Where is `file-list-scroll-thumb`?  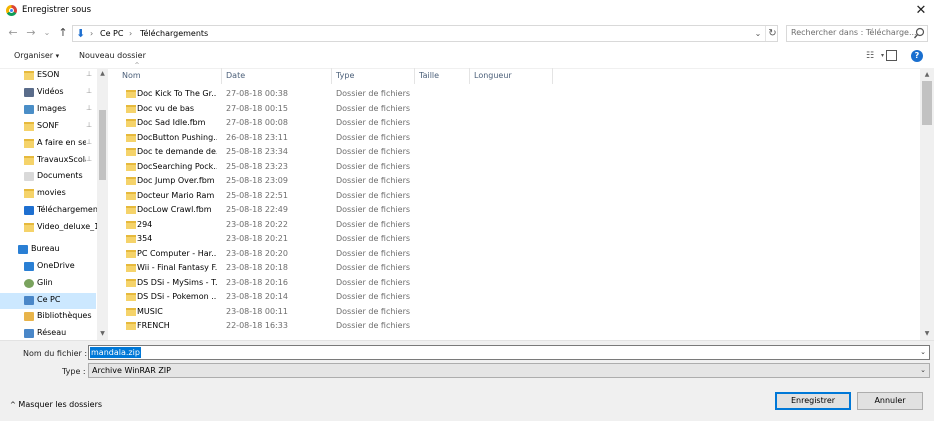 file-list-scroll-thumb is located at coordinates (927, 103).